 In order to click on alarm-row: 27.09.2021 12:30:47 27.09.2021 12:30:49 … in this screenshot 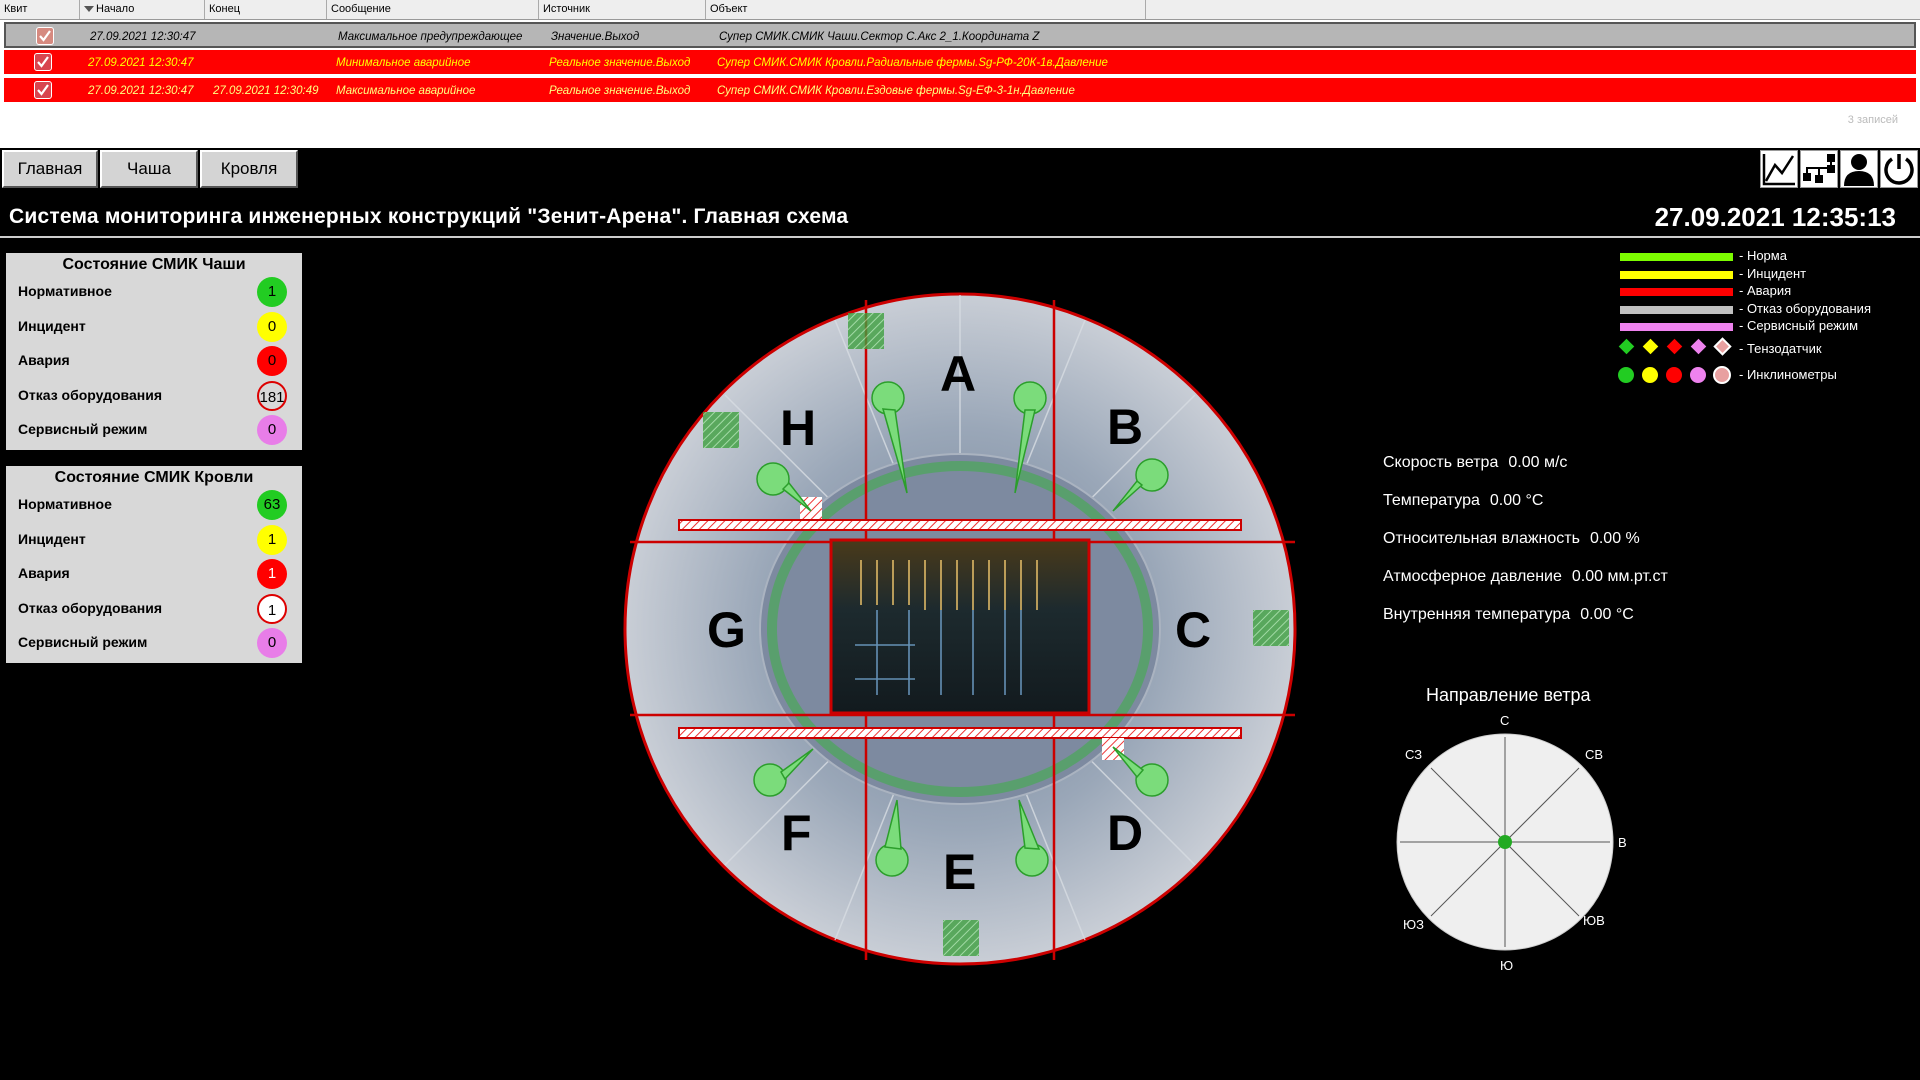, I will do `click(960, 91)`.